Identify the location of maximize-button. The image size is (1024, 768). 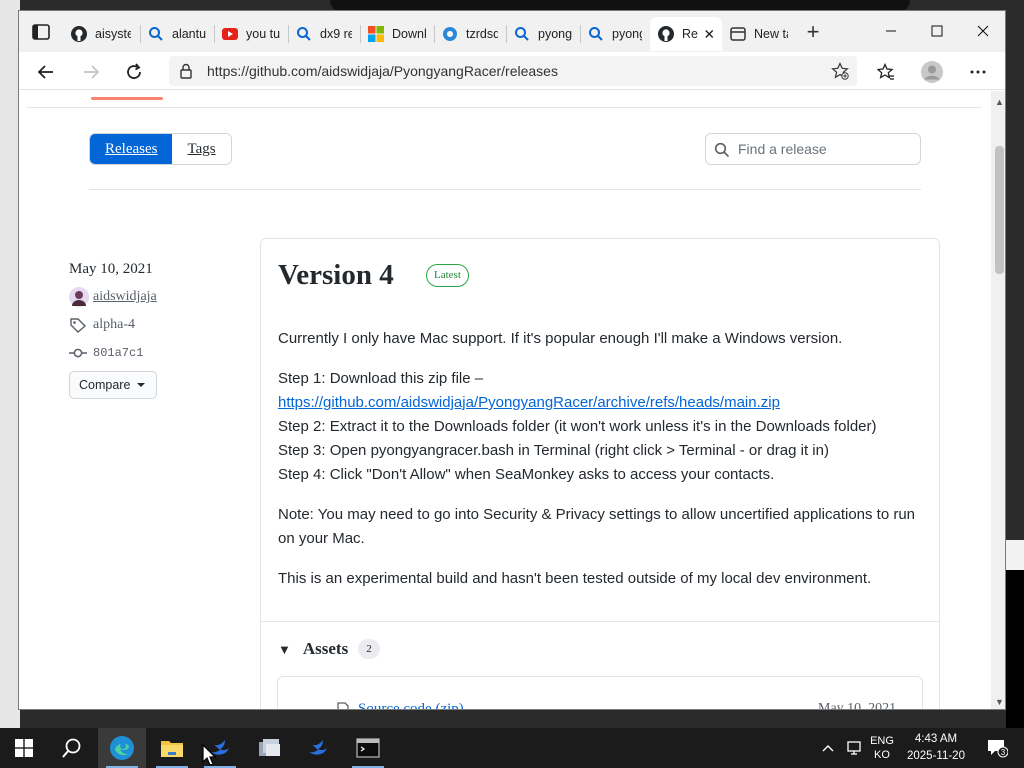
(937, 31).